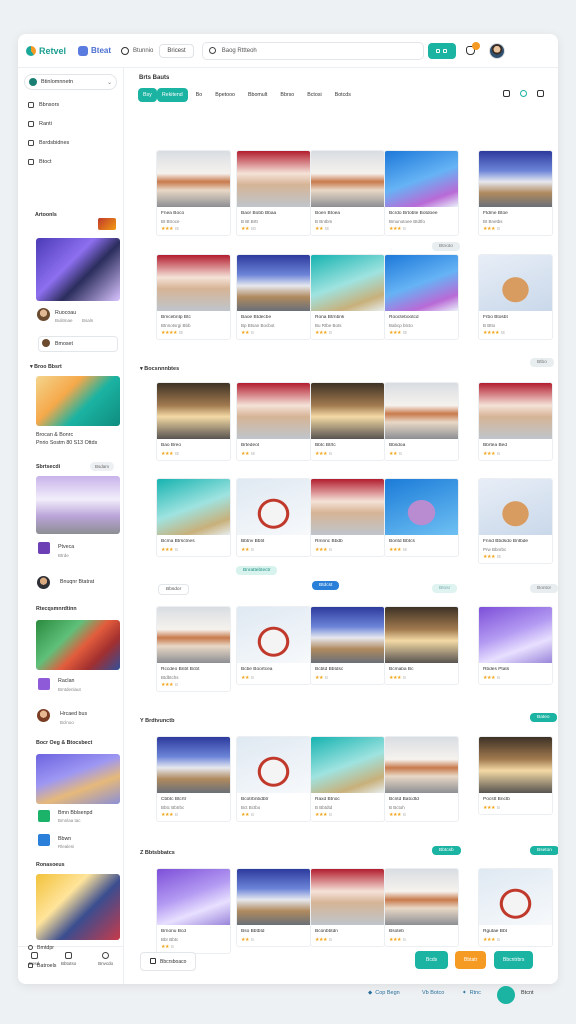  I want to click on product-card: Rooctebootcd Babcp btcto ★★★ Bt, so click(421, 297).